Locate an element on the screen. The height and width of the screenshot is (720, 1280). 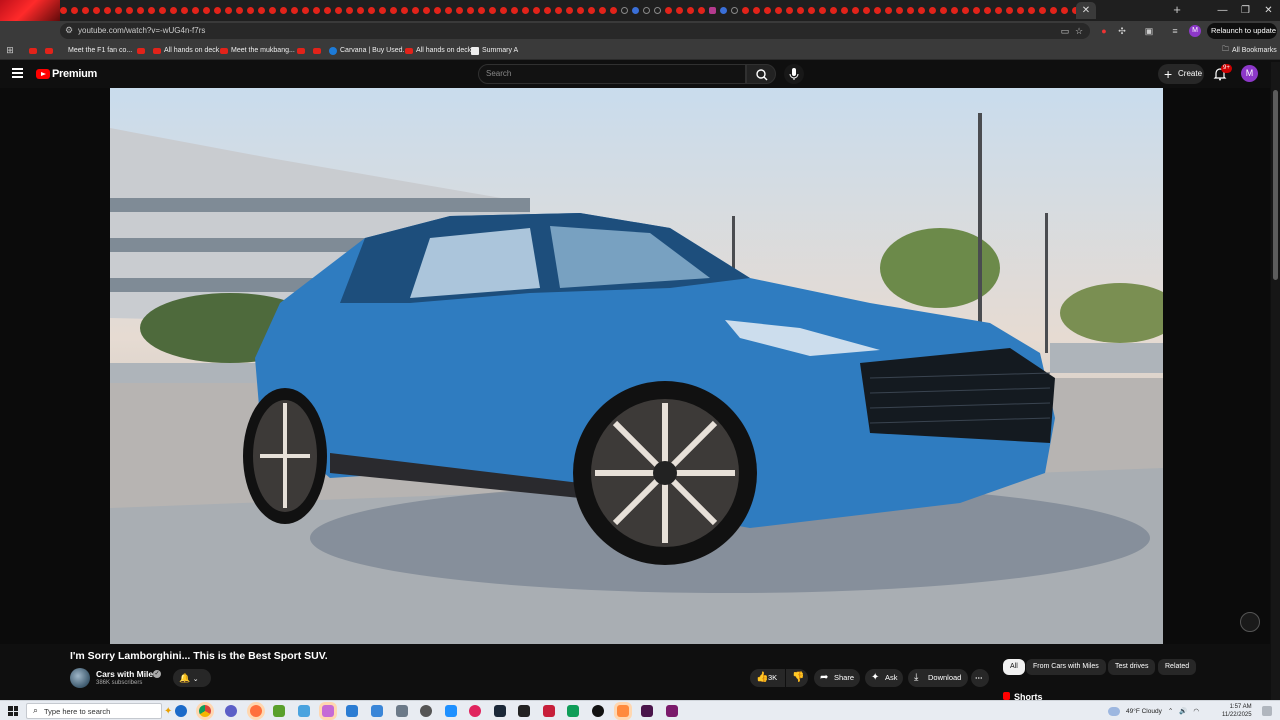
app-pink-icon is located at coordinates (475, 711).